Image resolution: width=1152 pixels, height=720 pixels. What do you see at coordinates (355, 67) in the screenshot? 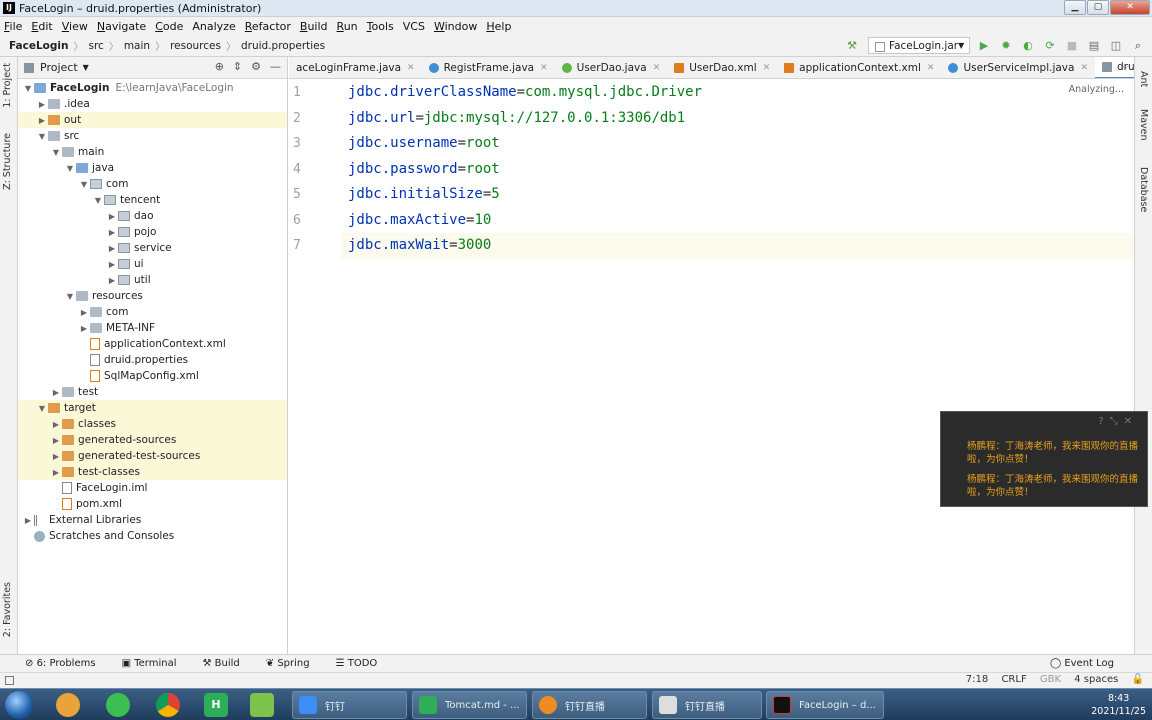
I see `editor-tab: aceLoginFrame.java ✕` at bounding box center [355, 67].